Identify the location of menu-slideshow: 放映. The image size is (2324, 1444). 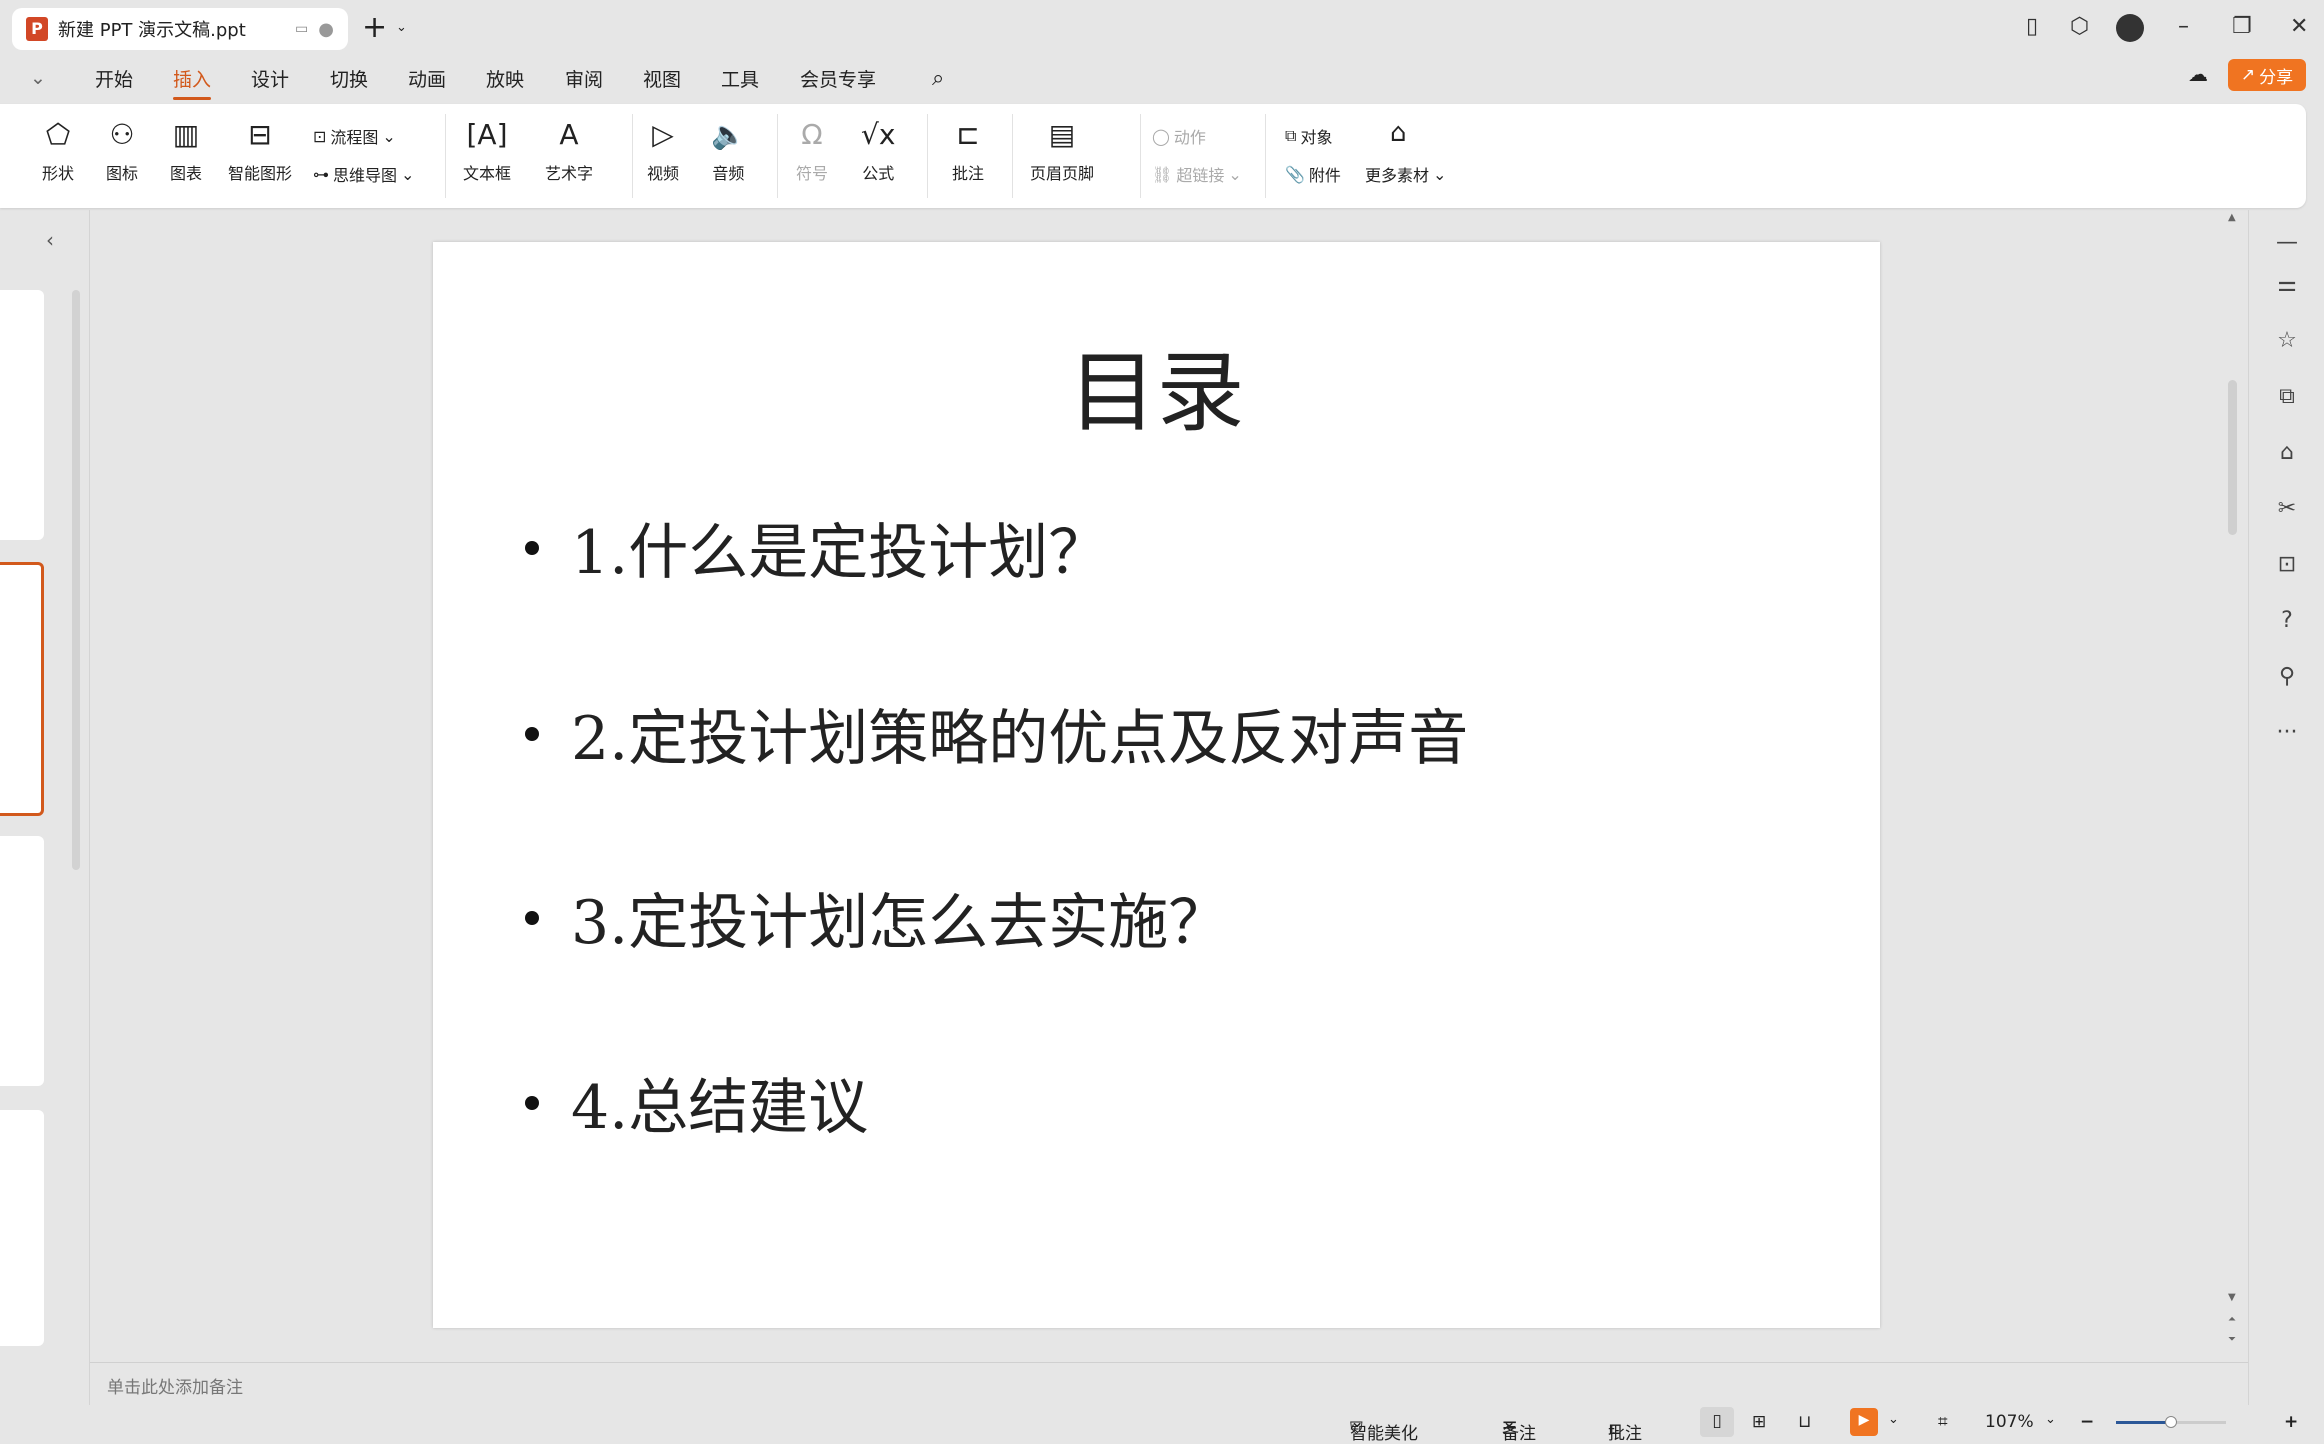
(505, 78).